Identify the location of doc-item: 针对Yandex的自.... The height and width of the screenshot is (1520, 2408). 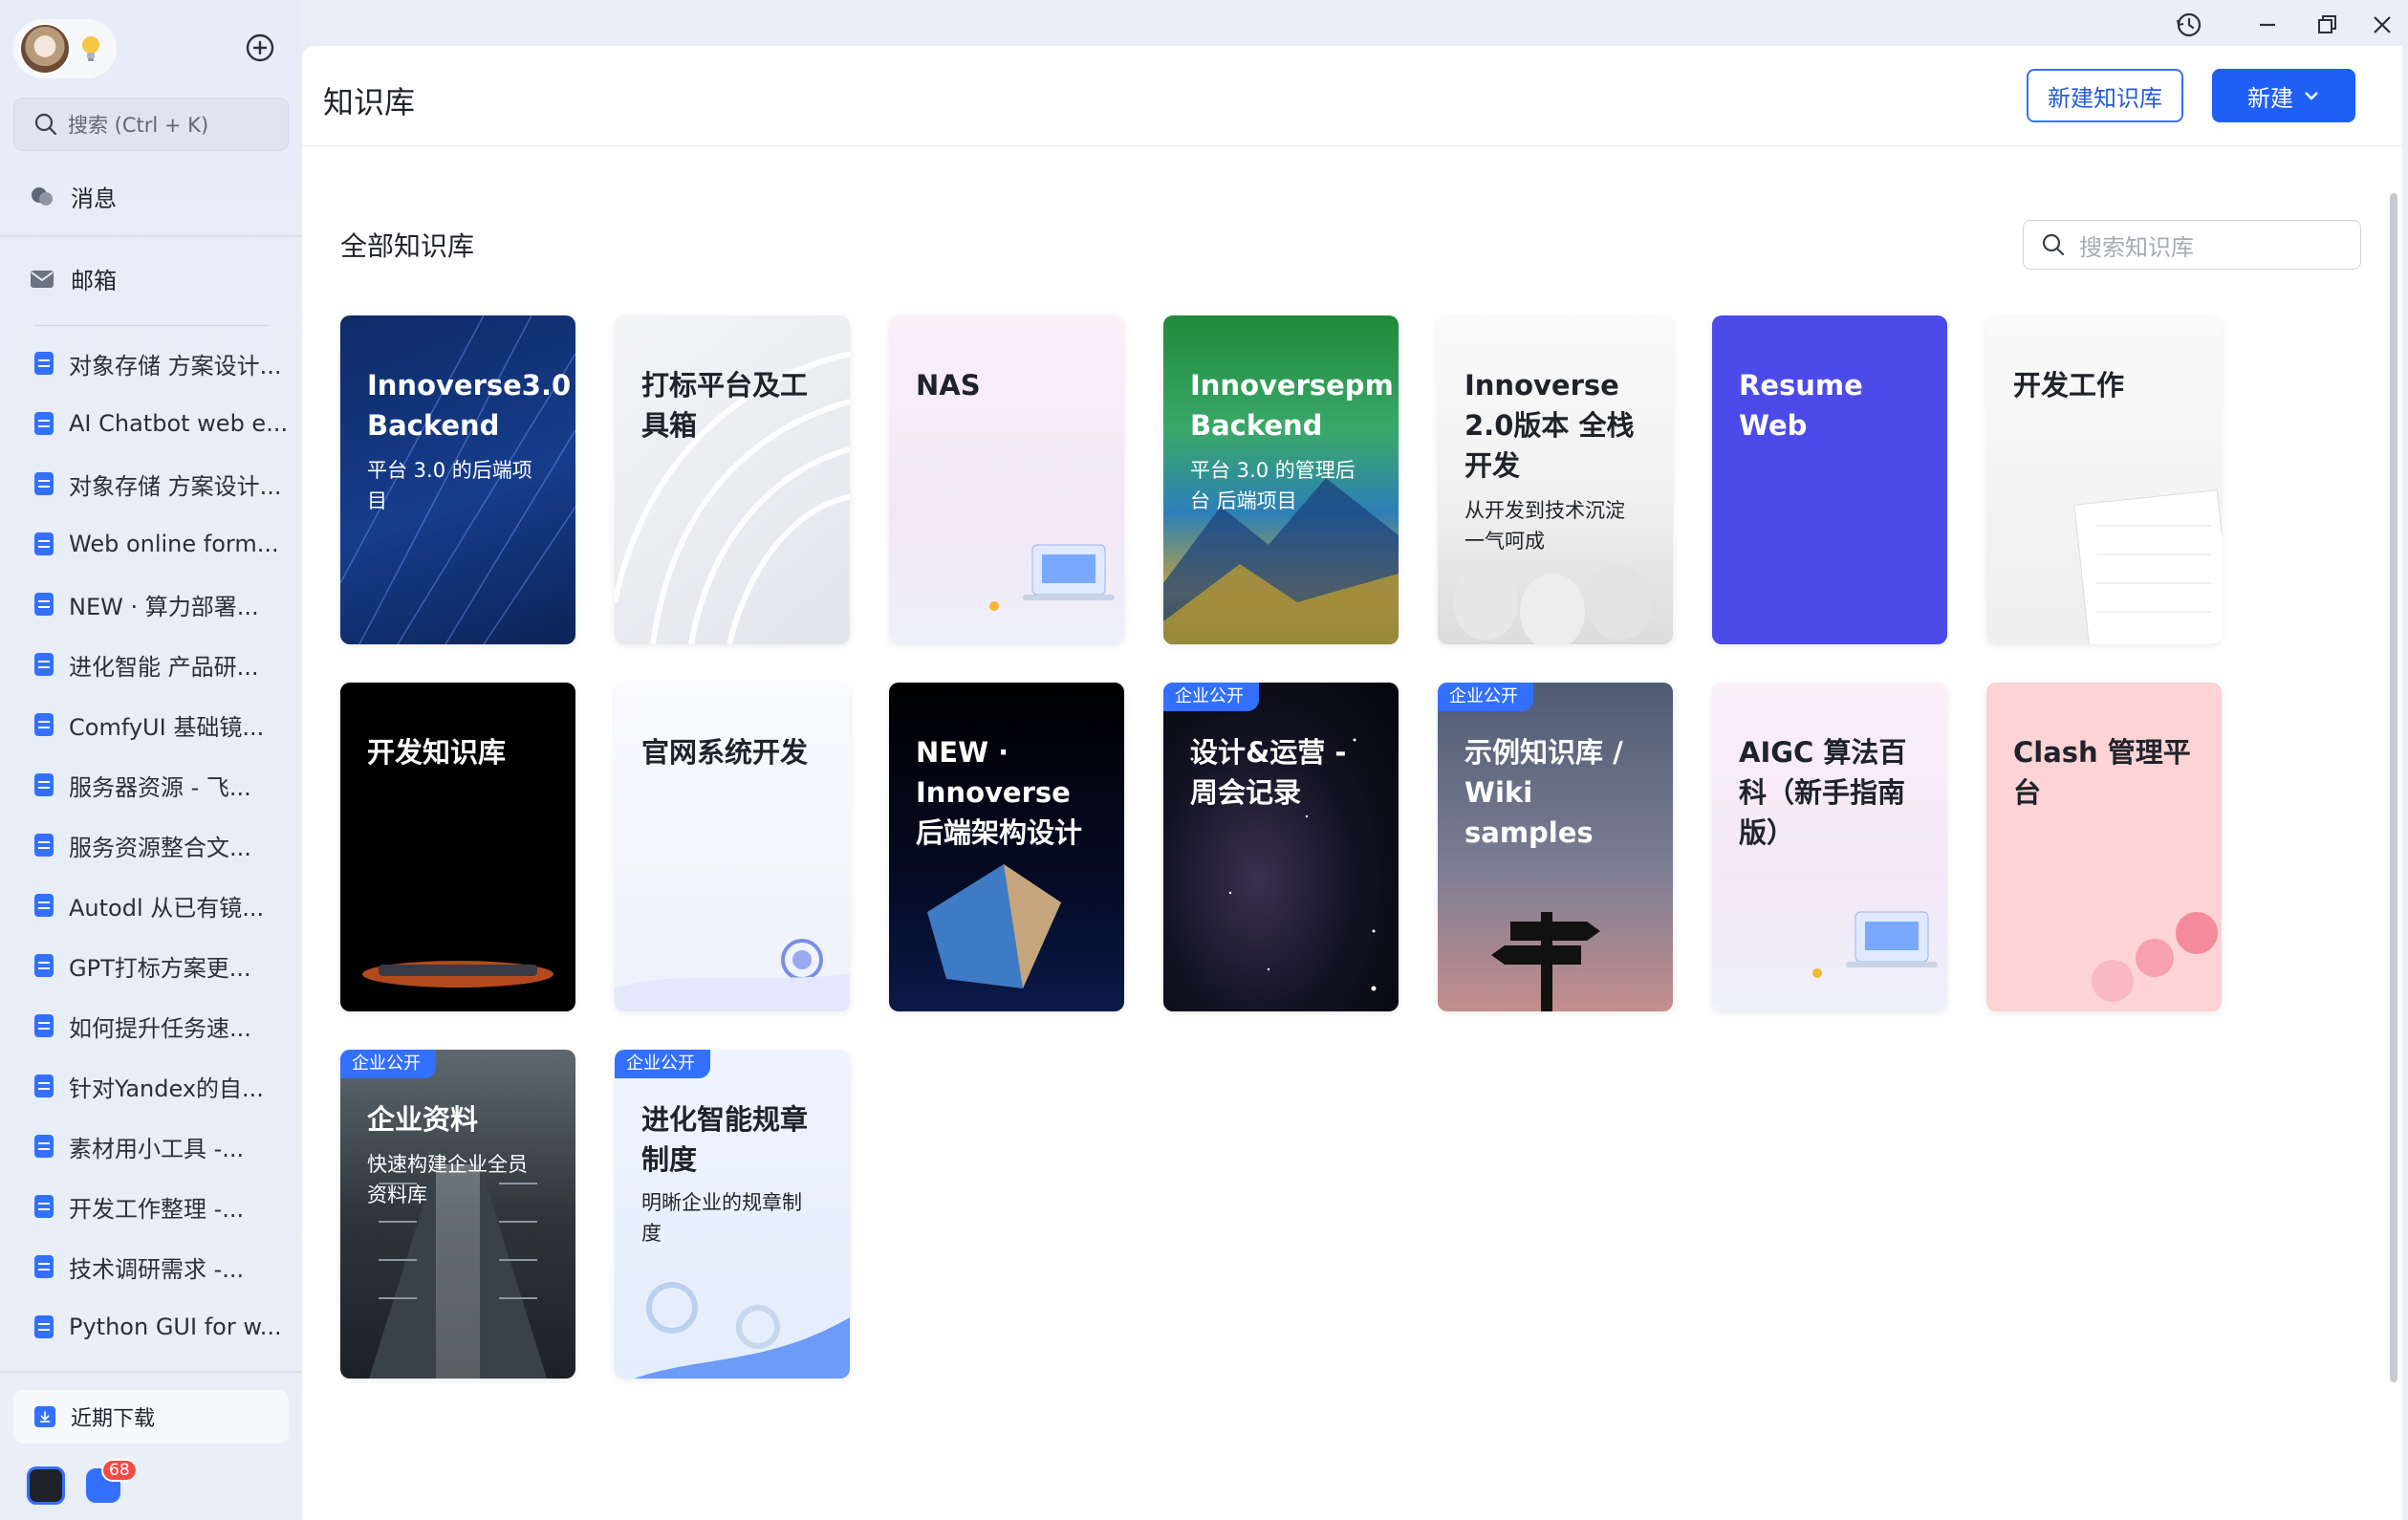
(162, 1086).